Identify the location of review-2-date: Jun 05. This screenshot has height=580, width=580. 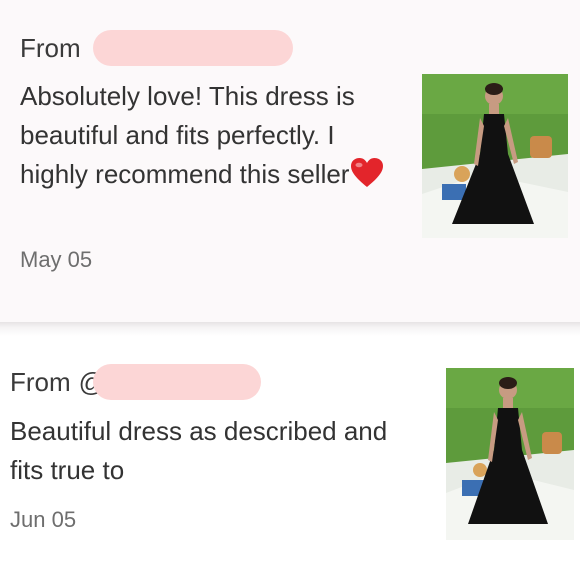
(43, 519).